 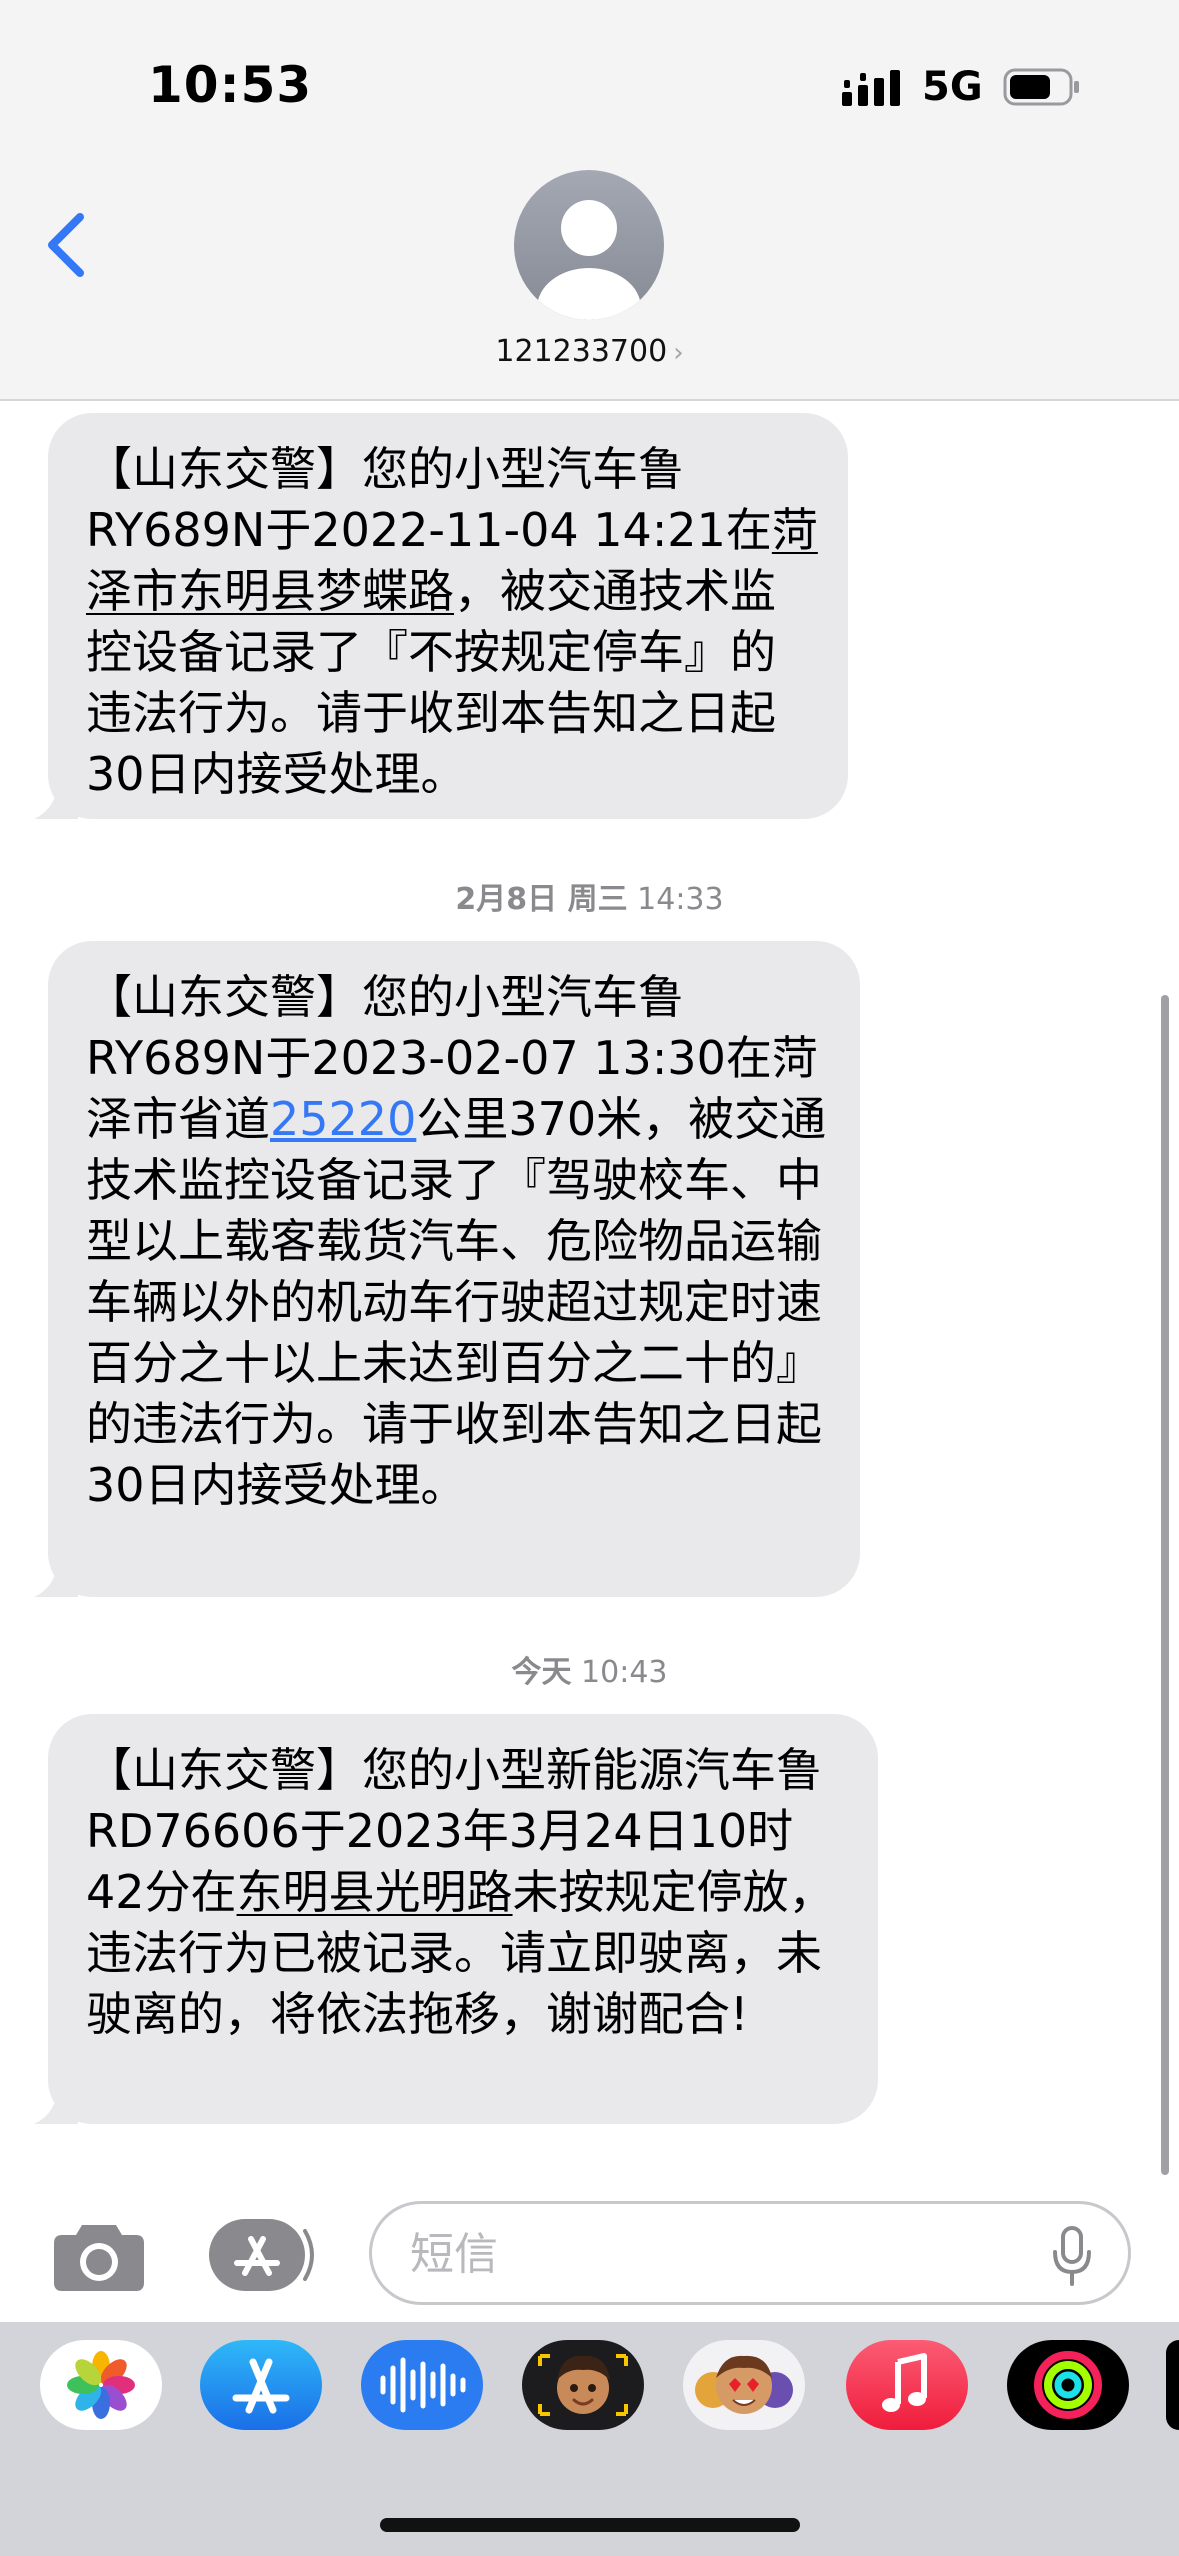 What do you see at coordinates (907, 2385) in the screenshot?
I see `music-app-icon` at bounding box center [907, 2385].